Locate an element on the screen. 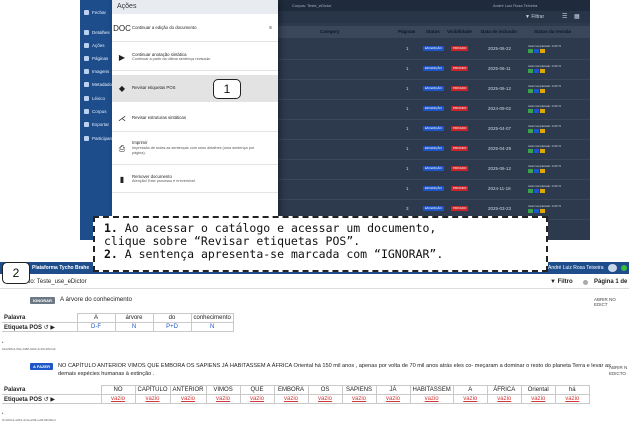 This screenshot has width=629, height=424. filter-button: ▼ Filtrar is located at coordinates (534, 17).